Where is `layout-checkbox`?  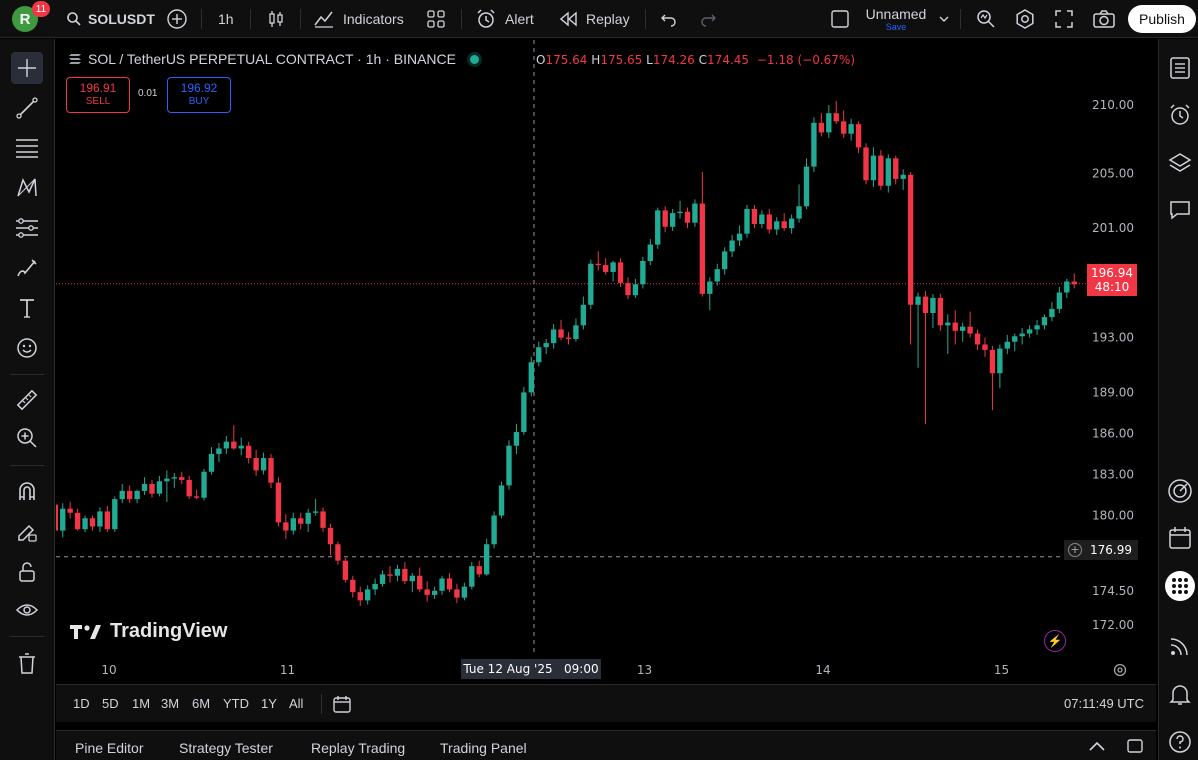
layout-checkbox is located at coordinates (840, 19).